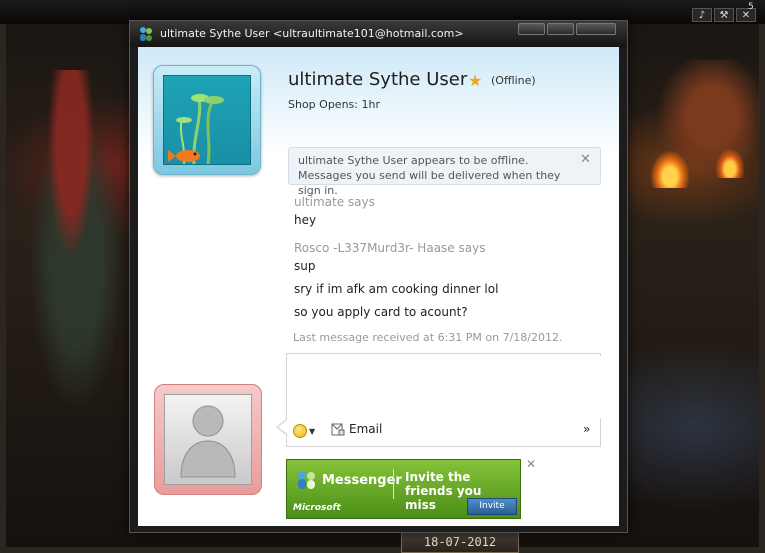 The image size is (765, 553). I want to click on wrench-icon: ⚒, so click(724, 15).